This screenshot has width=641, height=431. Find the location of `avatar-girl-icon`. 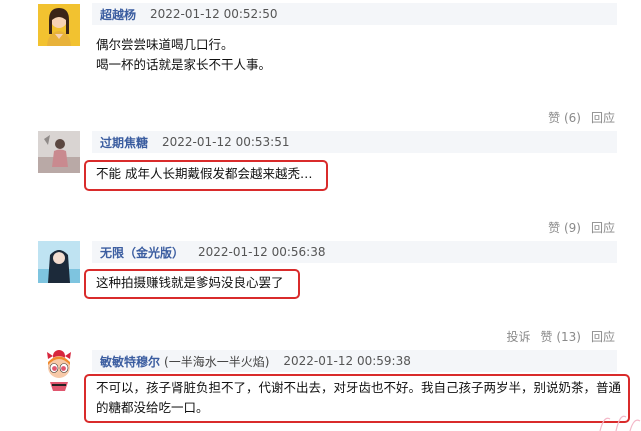

avatar-girl-icon is located at coordinates (59, 25).